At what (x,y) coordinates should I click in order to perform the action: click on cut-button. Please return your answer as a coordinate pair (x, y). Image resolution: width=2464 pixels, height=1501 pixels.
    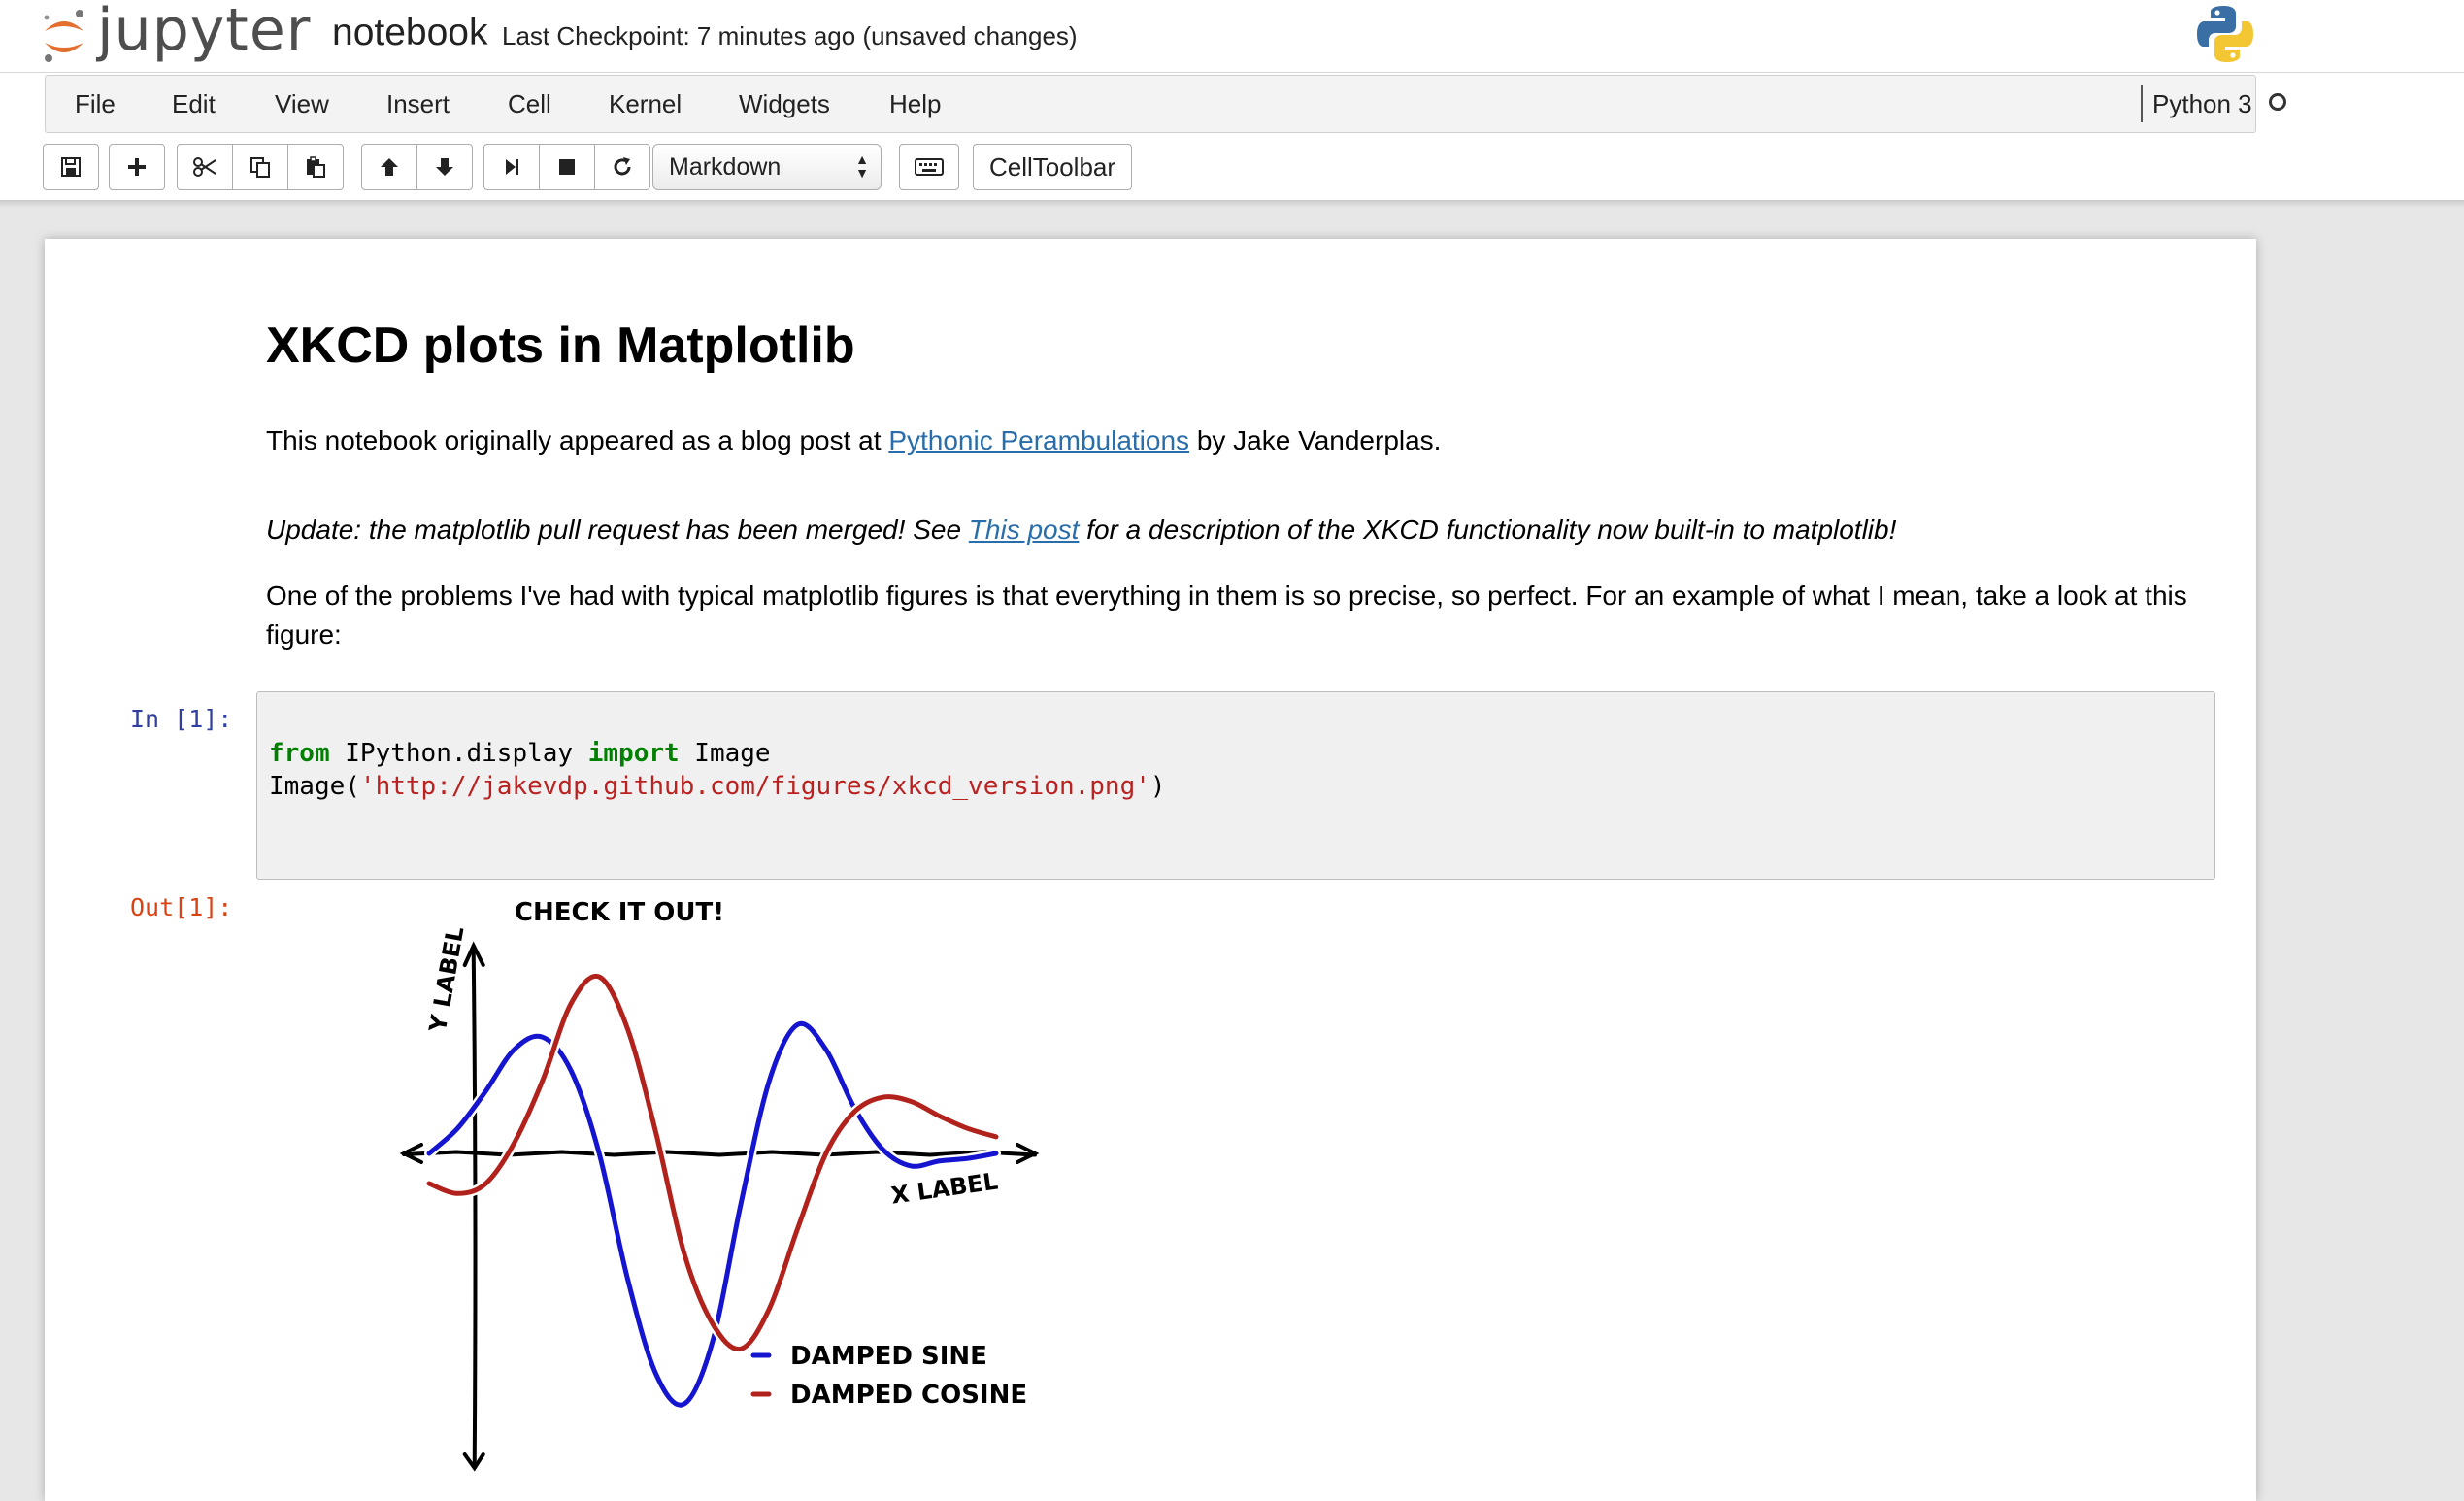
    Looking at the image, I should click on (205, 167).